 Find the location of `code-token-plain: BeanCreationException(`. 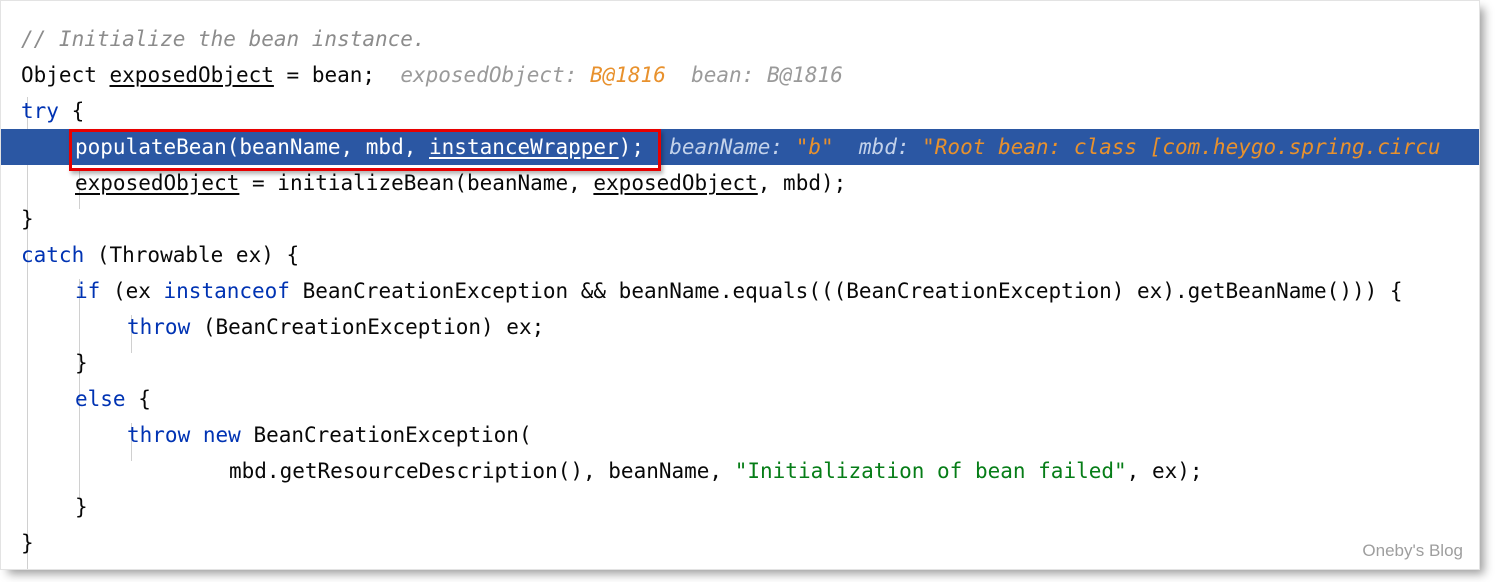

code-token-plain: BeanCreationException( is located at coordinates (386, 435).